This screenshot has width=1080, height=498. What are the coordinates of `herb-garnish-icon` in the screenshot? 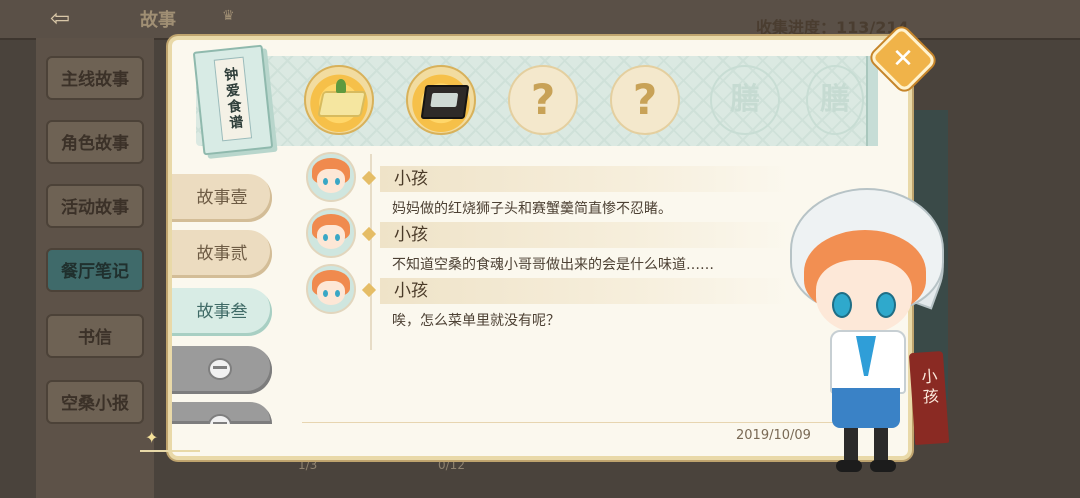 It's located at (341, 86).